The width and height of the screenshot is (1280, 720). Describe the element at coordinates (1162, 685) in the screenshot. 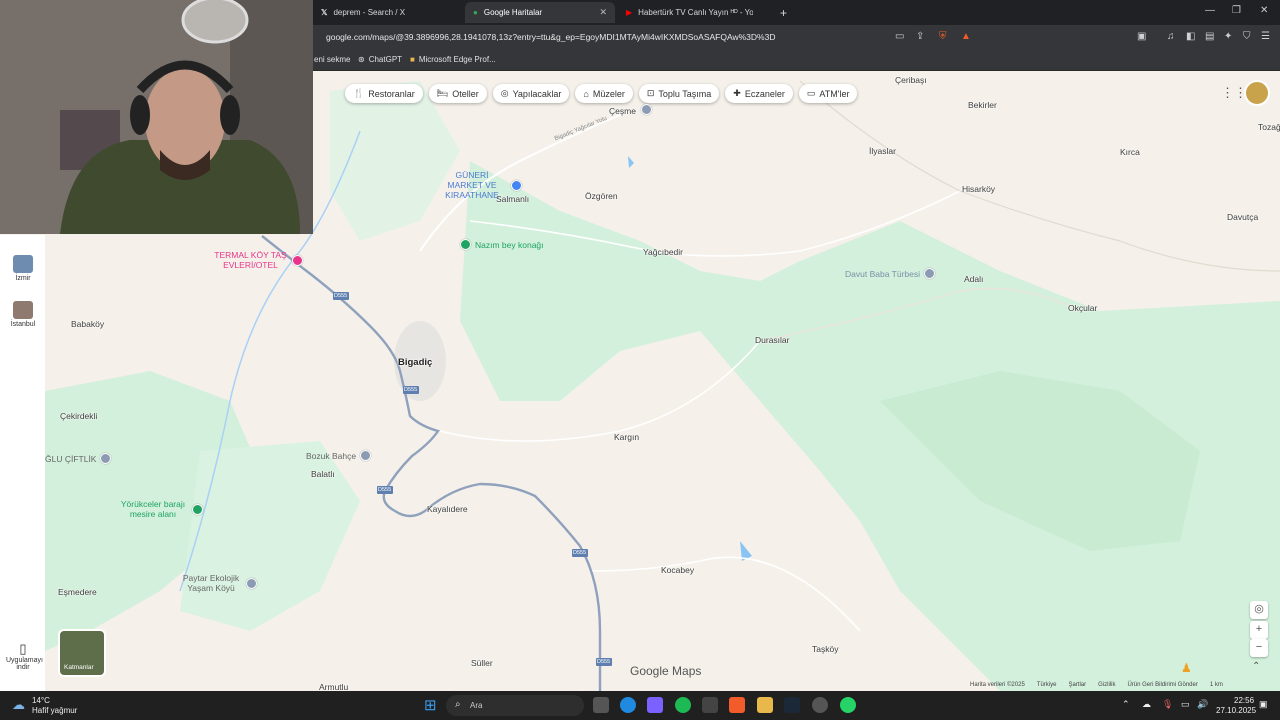

I see `footer-link: Ürün Geri Bildirimi Gönder` at that location.